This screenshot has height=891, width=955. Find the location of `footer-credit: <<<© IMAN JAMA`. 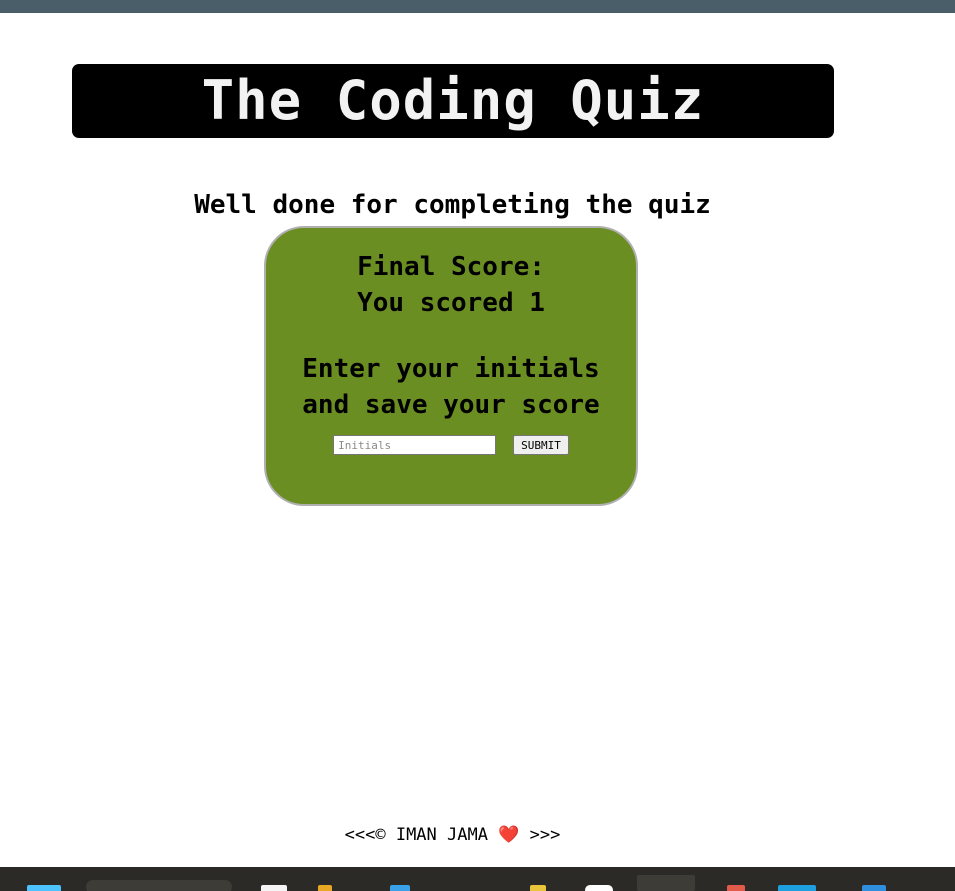

footer-credit: <<<© IMAN JAMA is located at coordinates (416, 835).